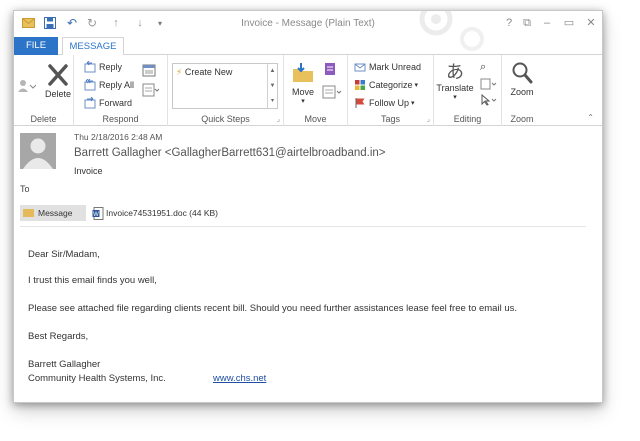 This screenshot has height=441, width=640. Describe the element at coordinates (278, 119) in the screenshot. I see `dialog-launcher-icon: ⌟` at that location.